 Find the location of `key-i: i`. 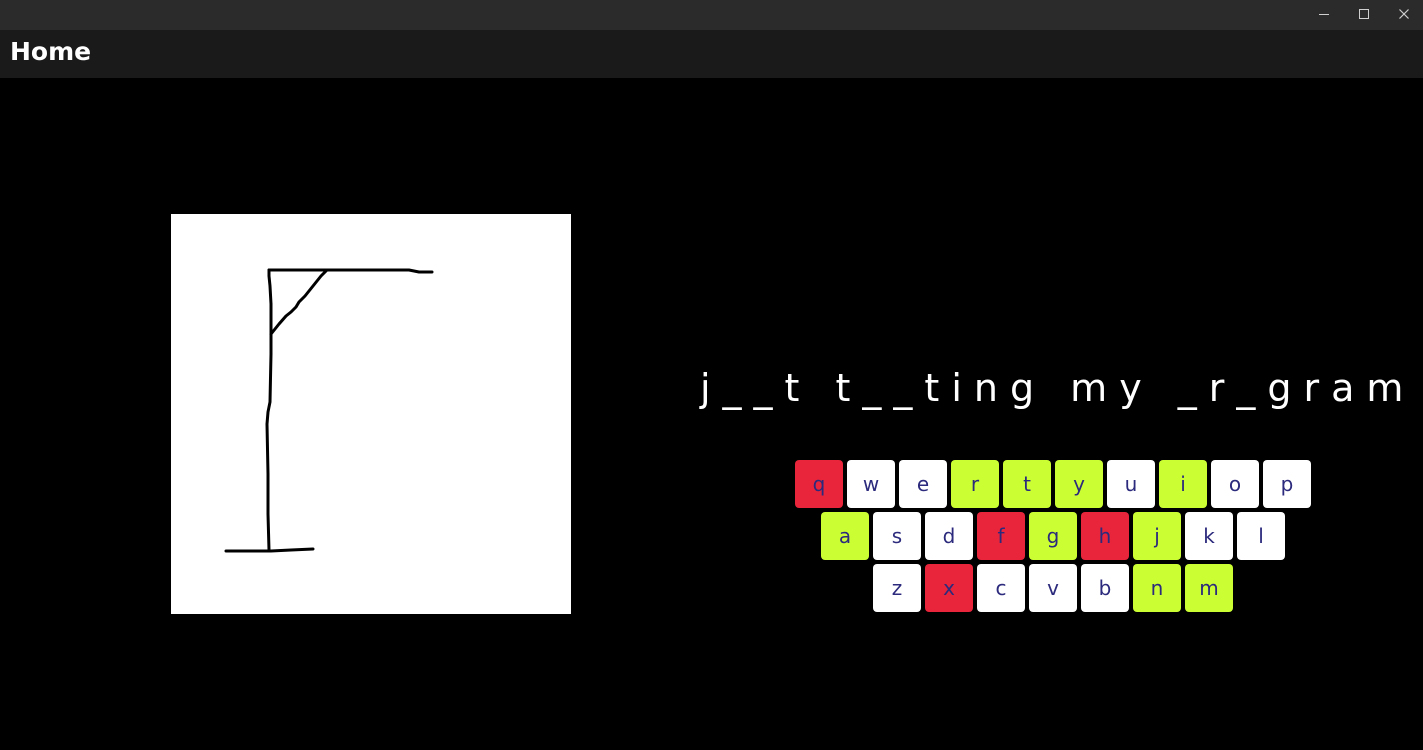

key-i: i is located at coordinates (1183, 484).